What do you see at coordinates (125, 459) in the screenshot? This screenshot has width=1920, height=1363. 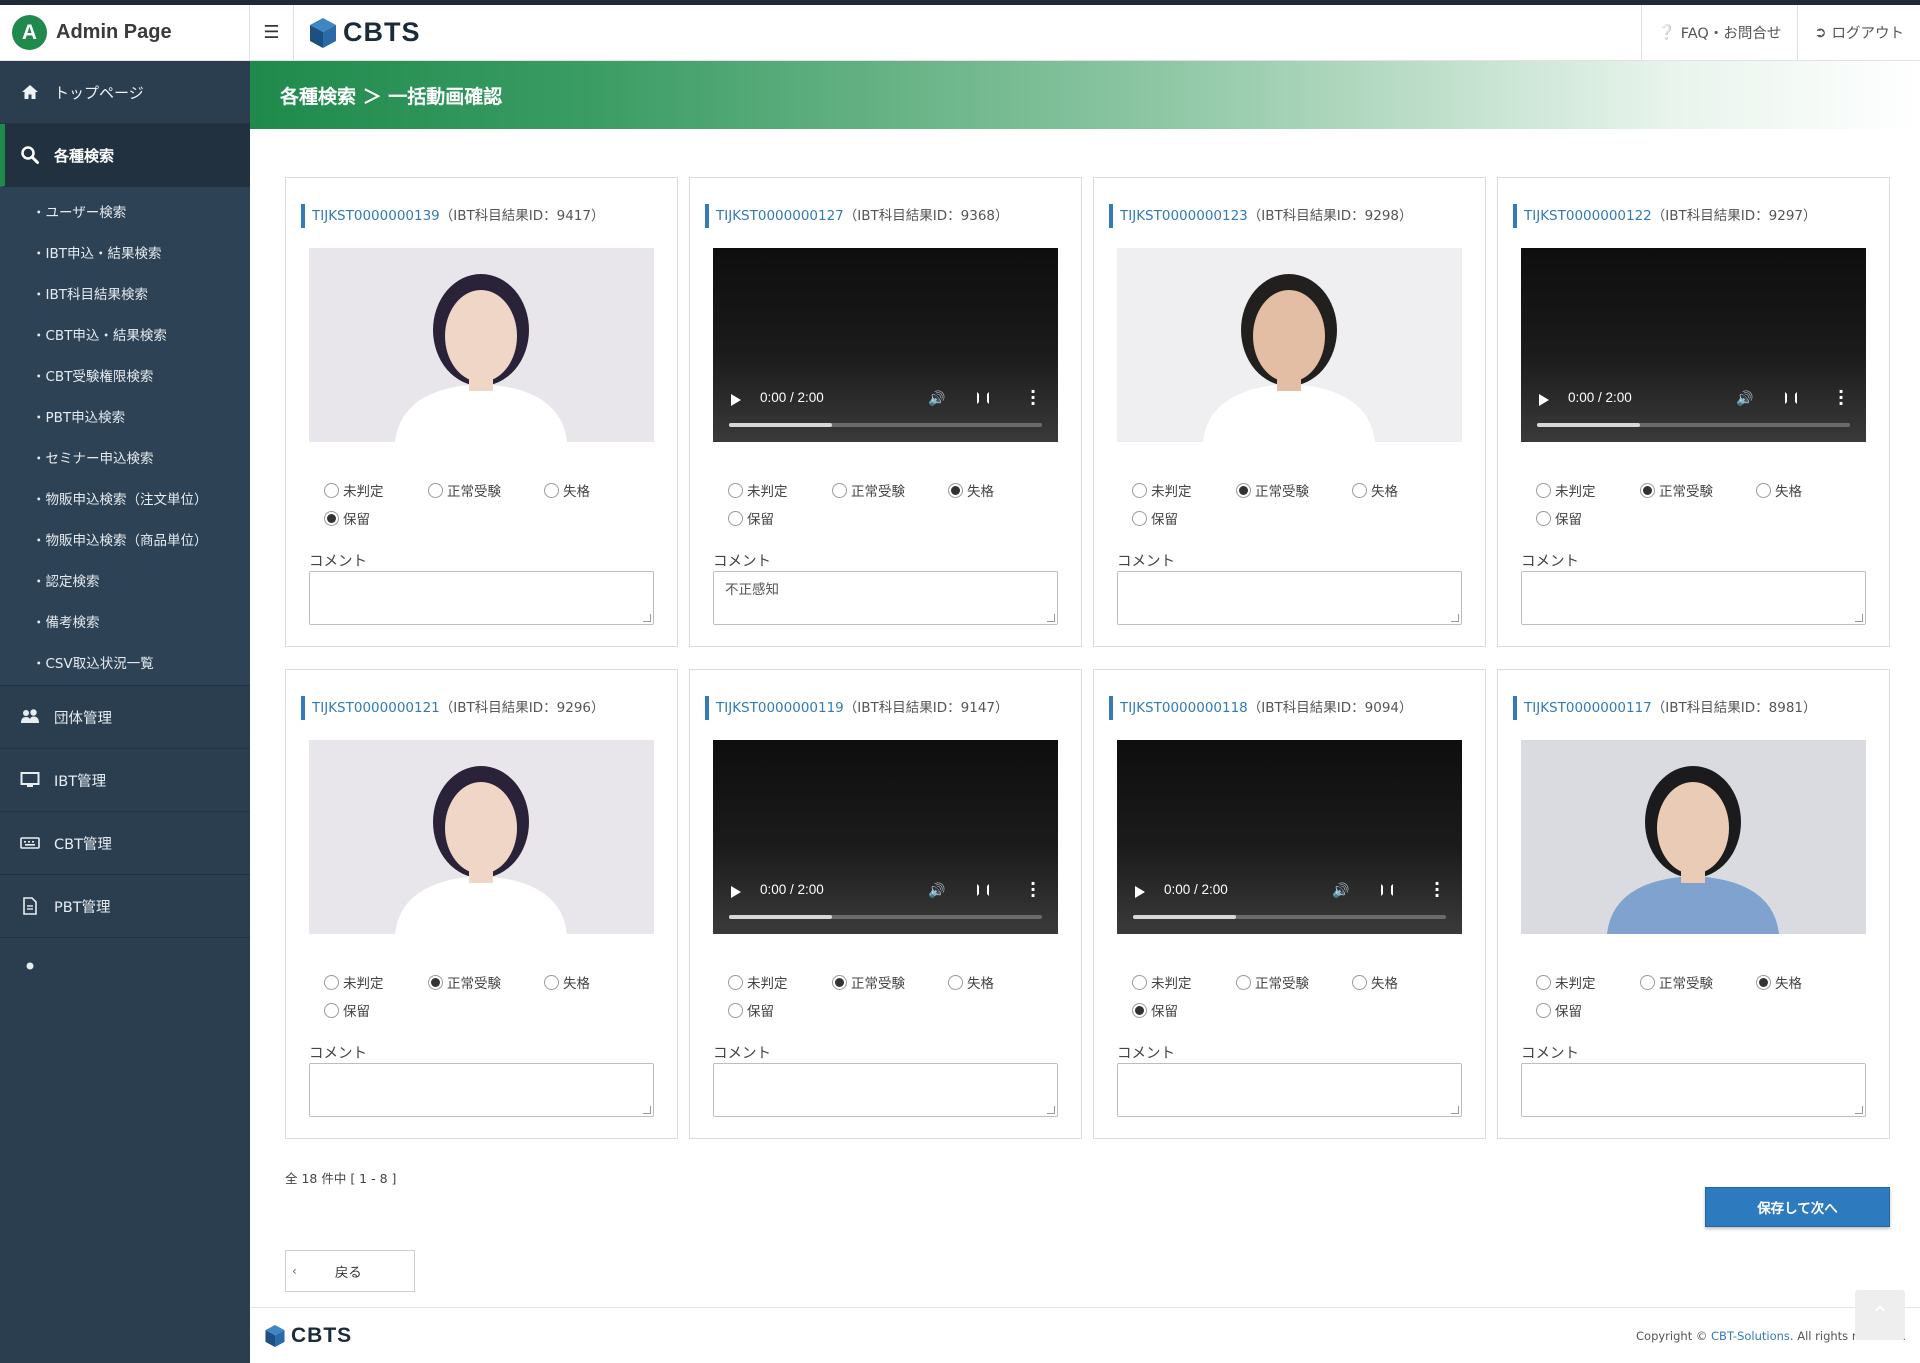 I see `sidebar-subitem: ・セミナー申込検索` at bounding box center [125, 459].